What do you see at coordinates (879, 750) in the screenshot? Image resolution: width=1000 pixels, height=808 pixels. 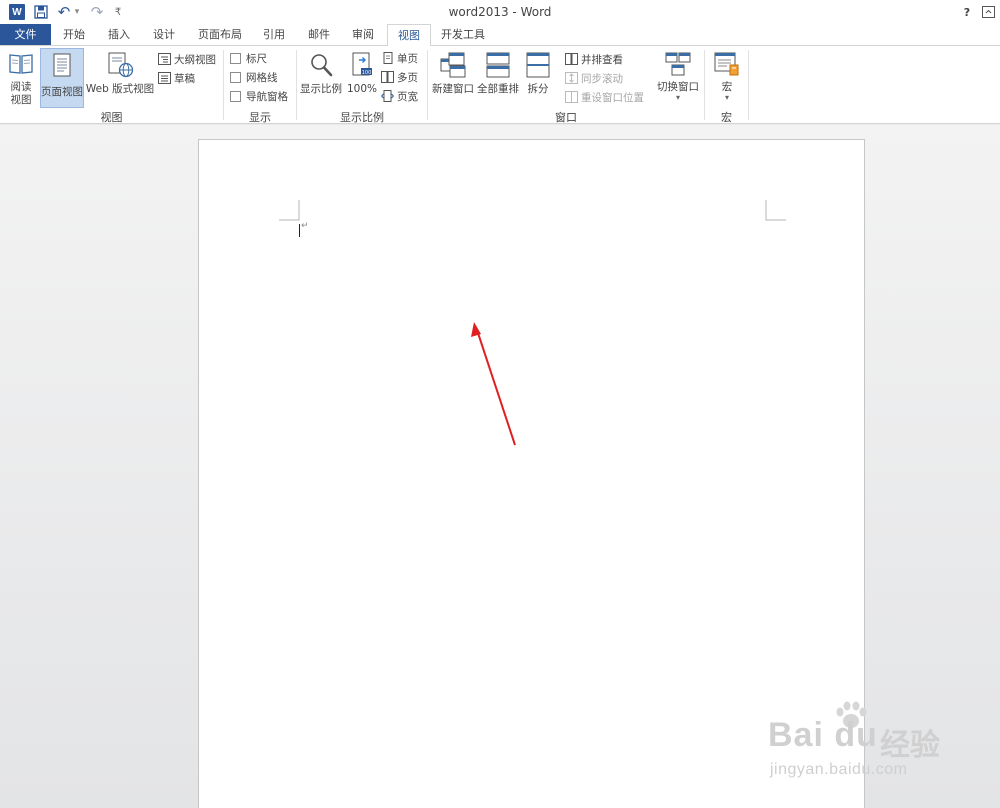 I see `baidu-jingyan-watermark: Bai du 经验 jingyan.baidu.com` at bounding box center [879, 750].